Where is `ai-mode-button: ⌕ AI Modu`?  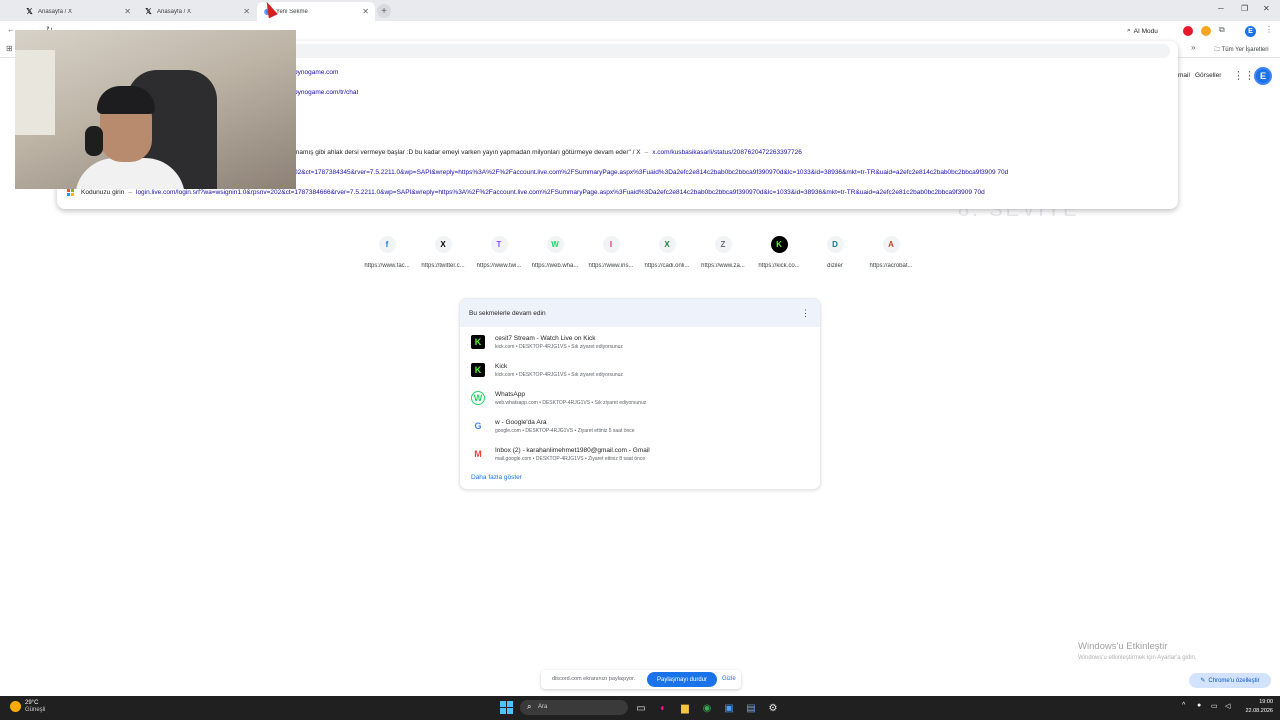
ai-mode-button: ⌕ AI Modu is located at coordinates (1142, 31).